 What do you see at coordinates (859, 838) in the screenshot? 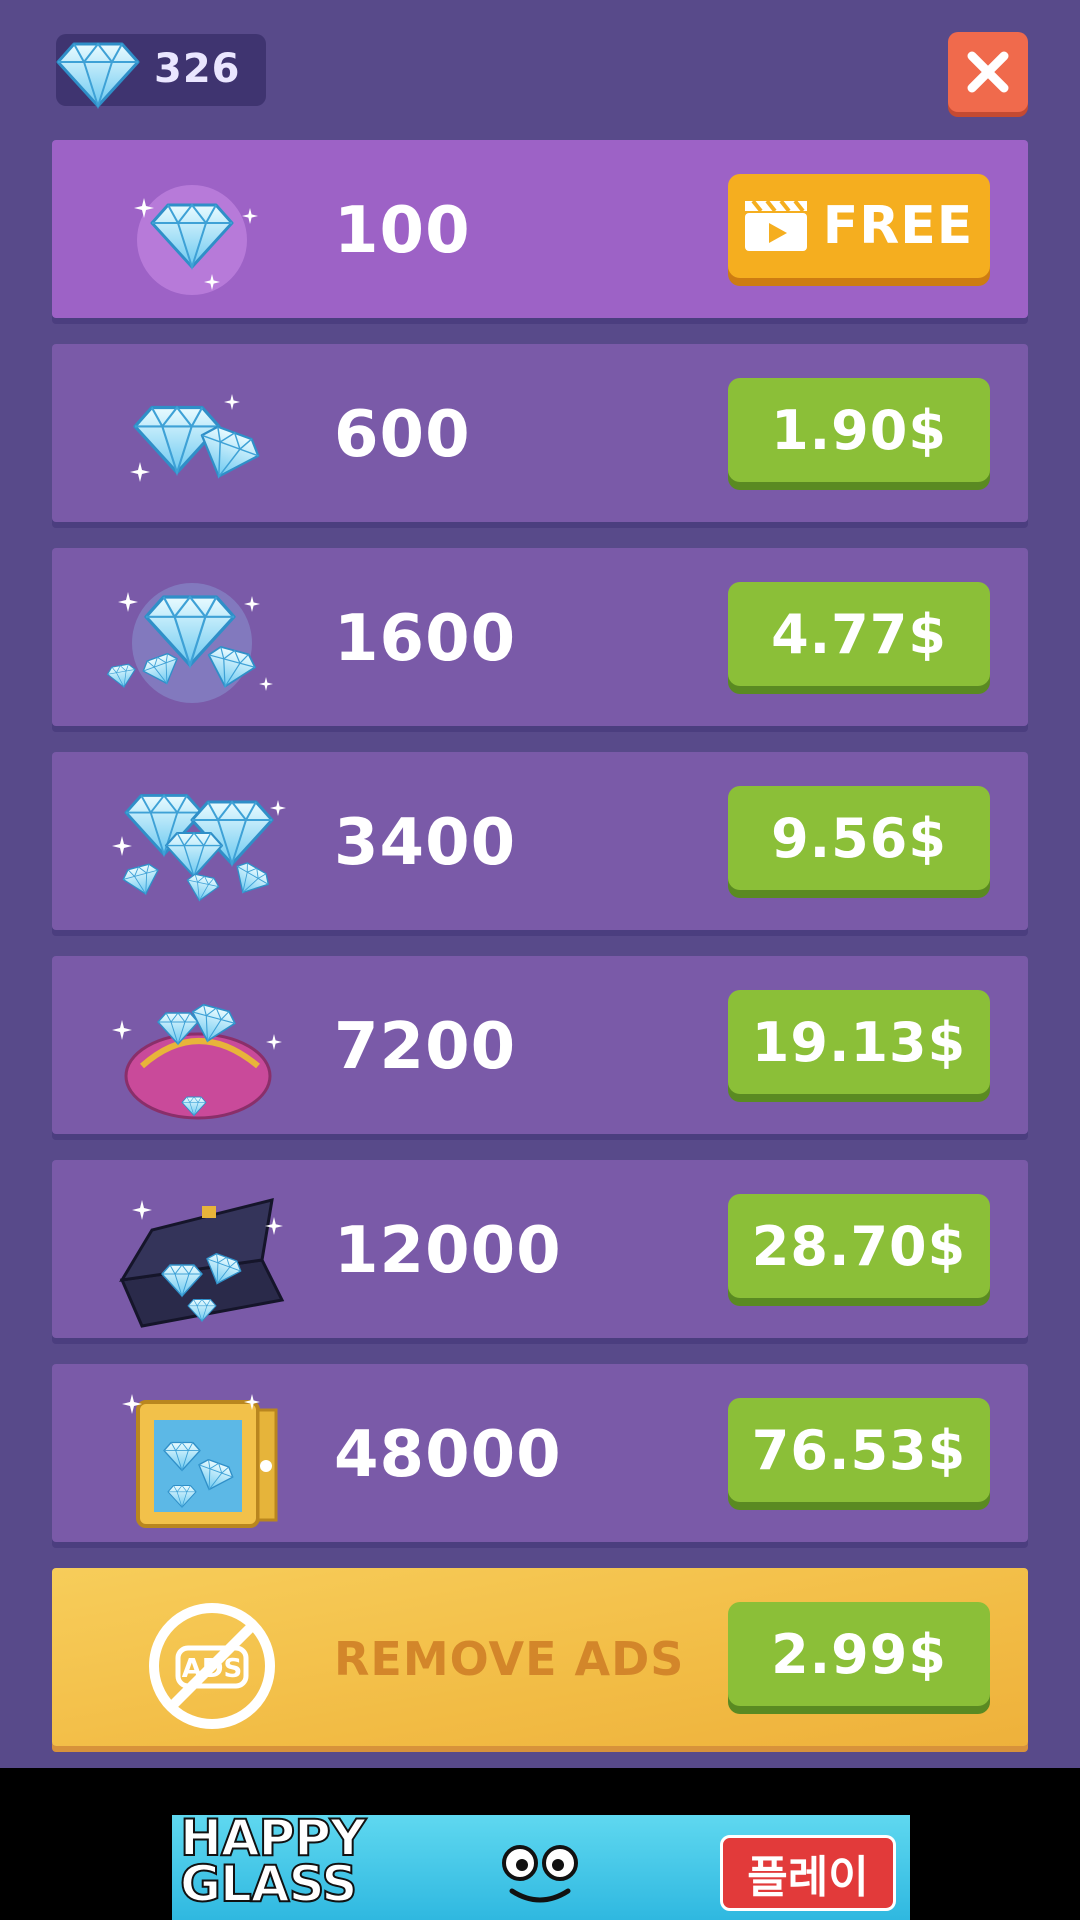
I see `buy-button: 9.56$` at bounding box center [859, 838].